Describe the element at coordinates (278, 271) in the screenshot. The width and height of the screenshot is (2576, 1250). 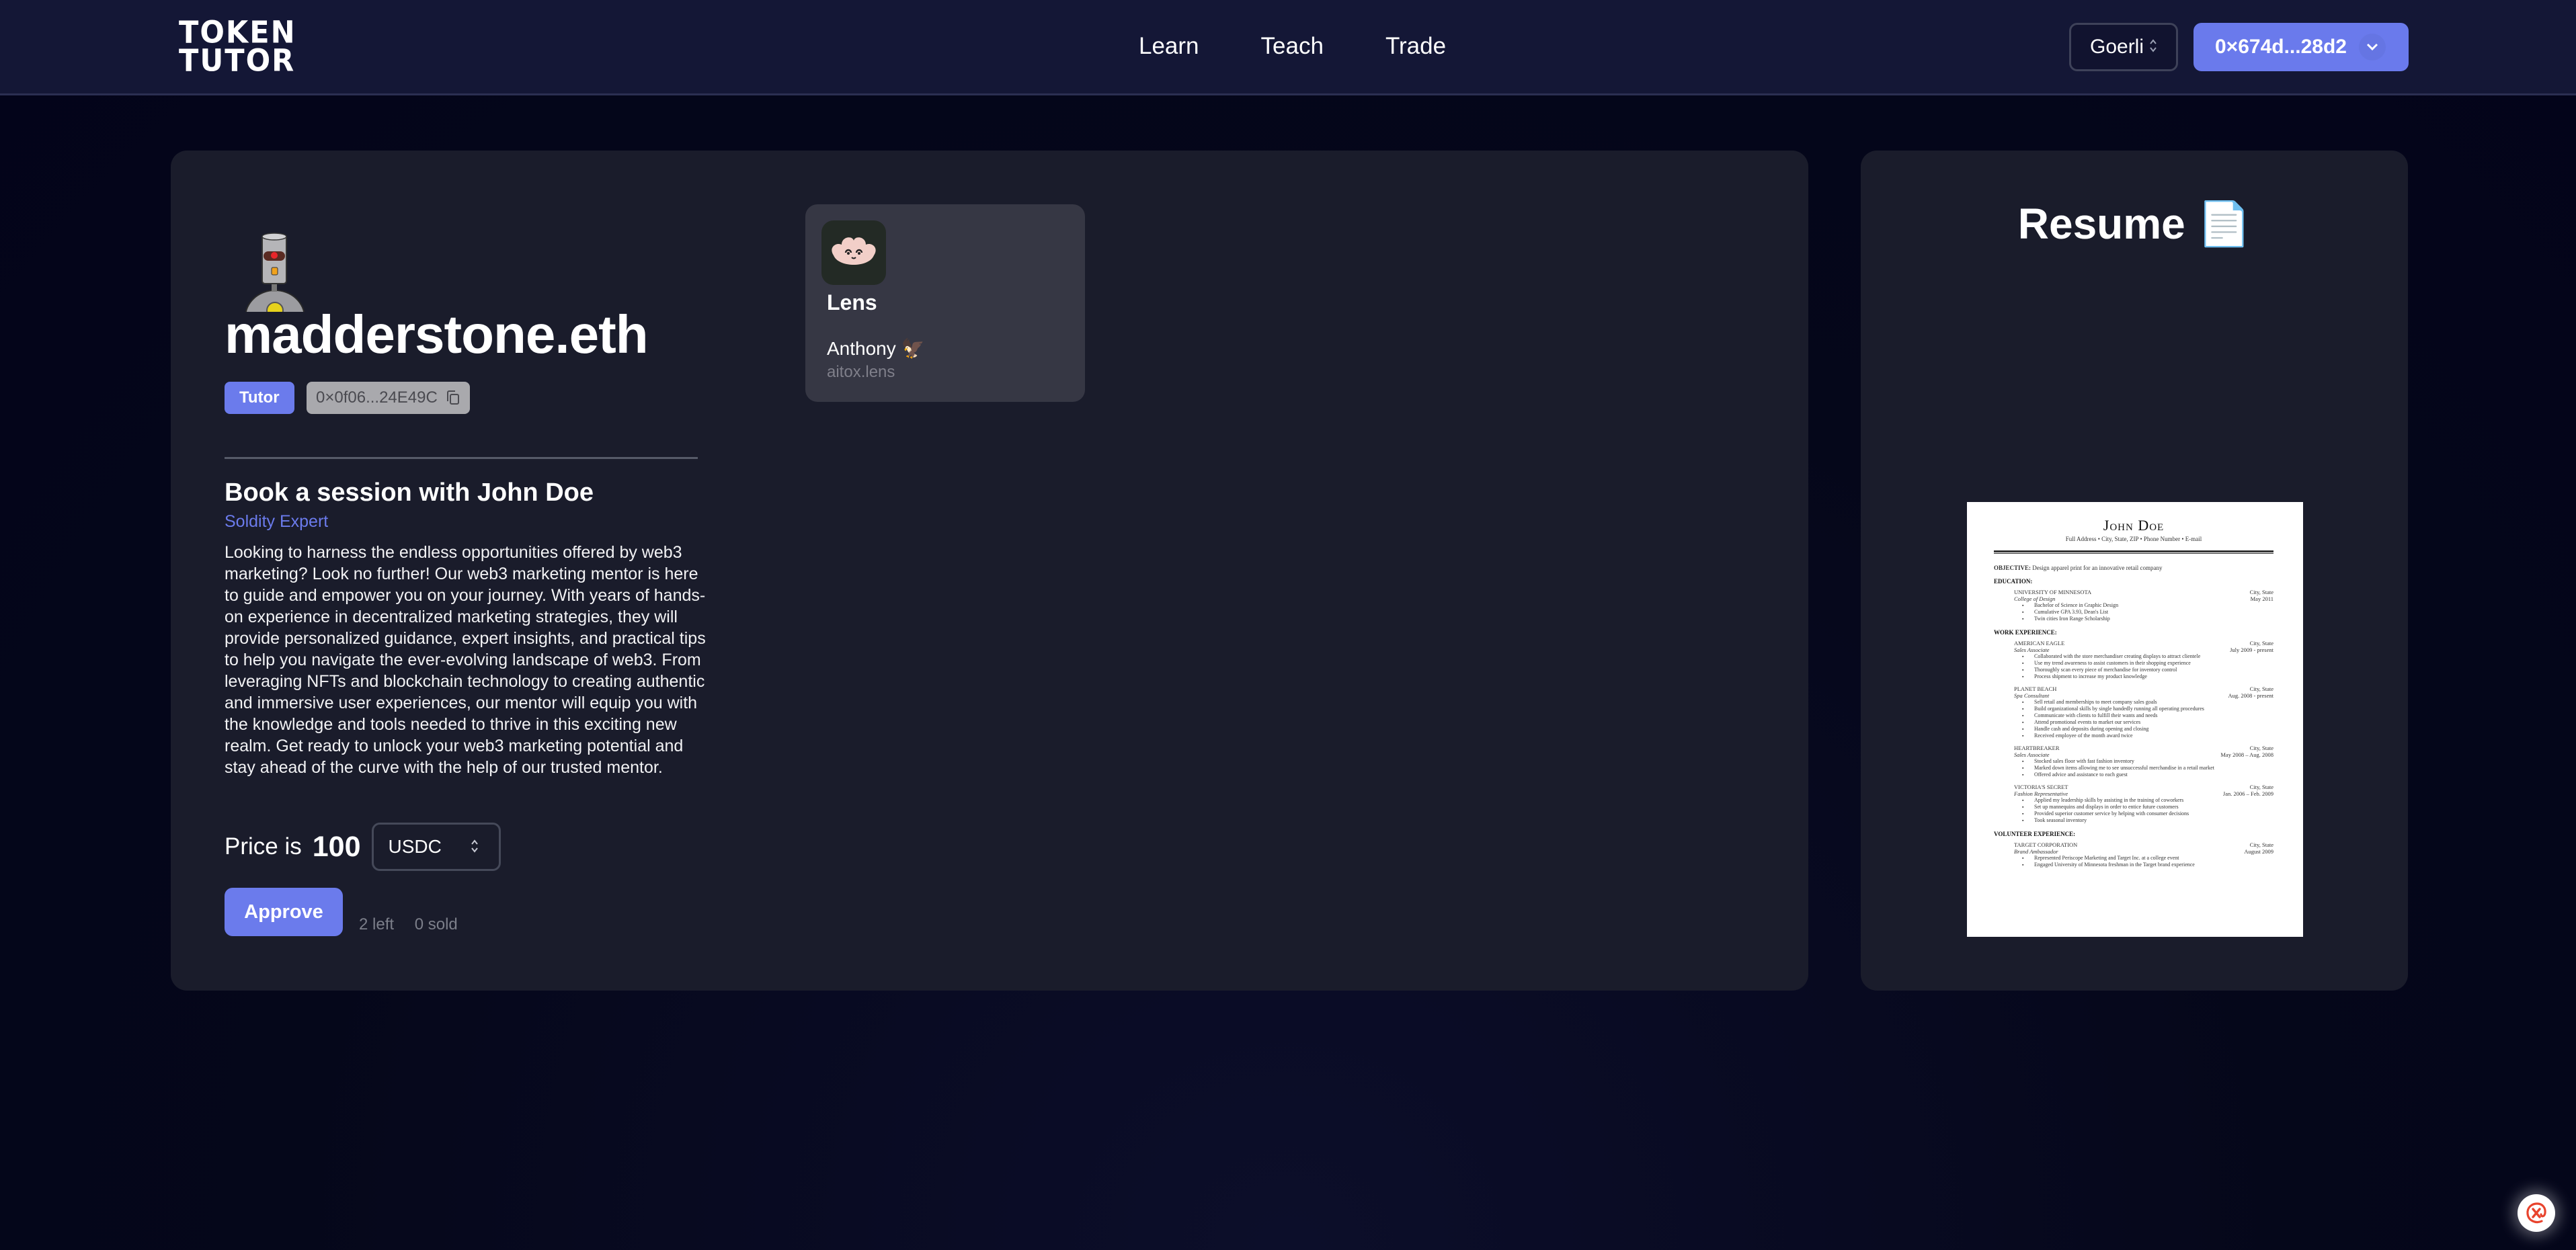
I see `avatar` at that location.